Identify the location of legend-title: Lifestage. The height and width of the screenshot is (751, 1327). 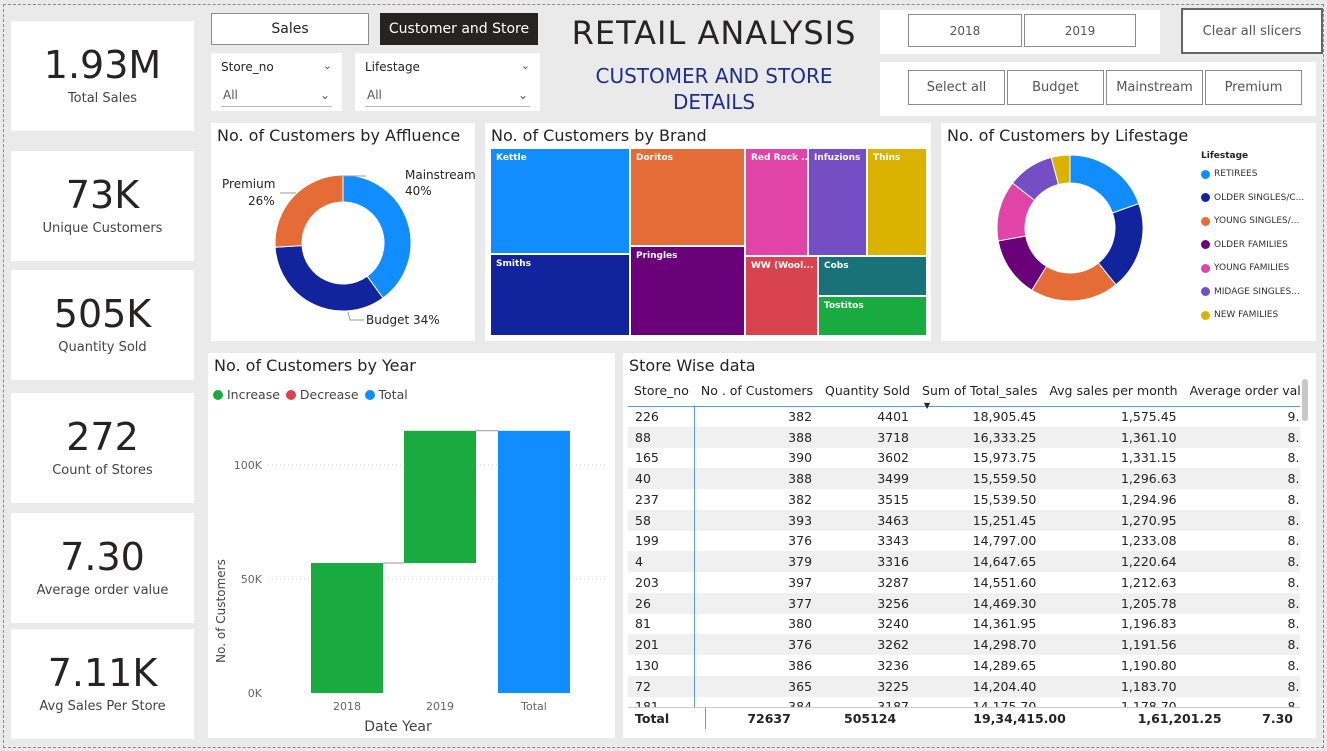
(1225, 156).